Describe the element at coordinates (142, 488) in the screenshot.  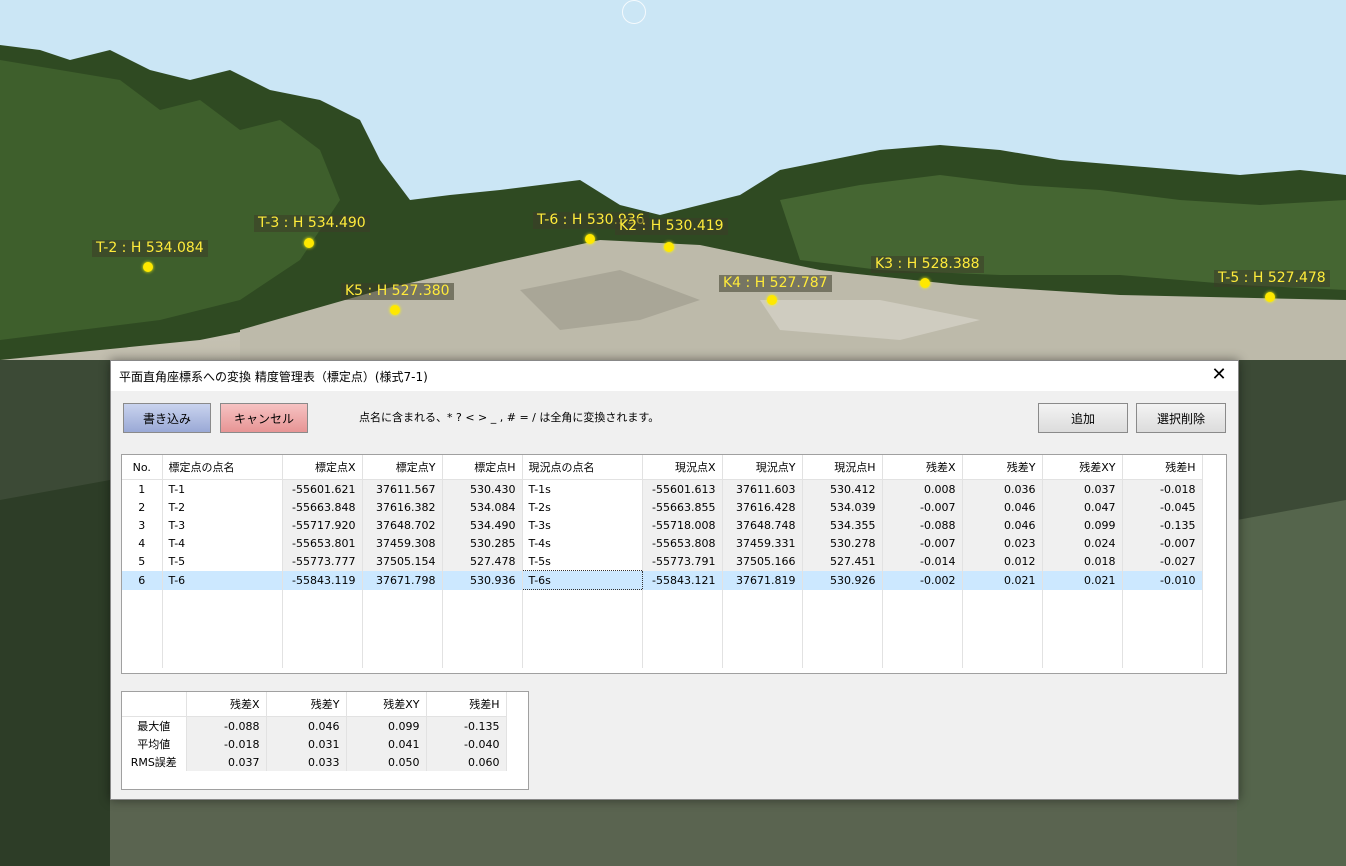
I see `table-cell: 1` at that location.